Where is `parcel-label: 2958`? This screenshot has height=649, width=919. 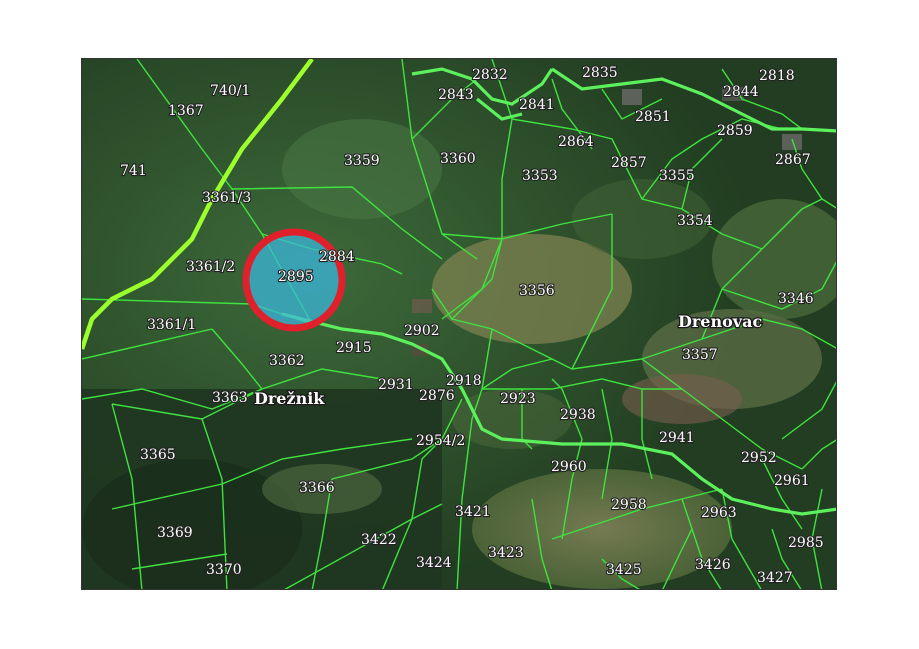
parcel-label: 2958 is located at coordinates (629, 505).